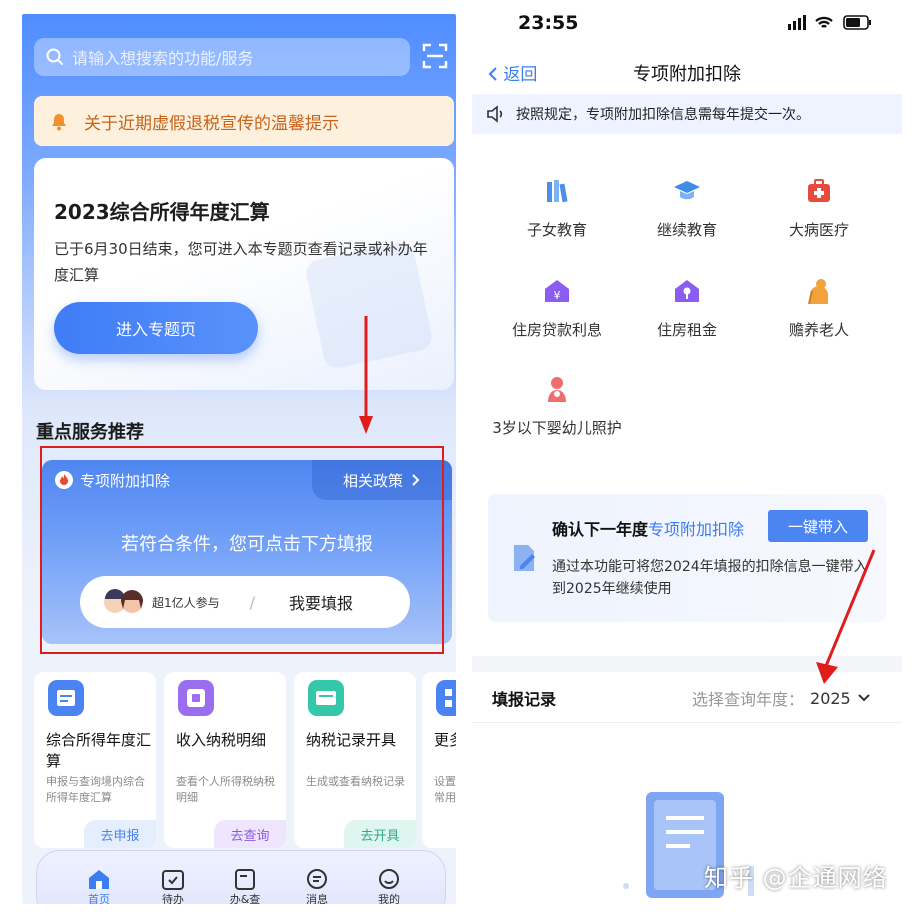 This screenshot has width=924, height=916. I want to click on confirm-title-prefix: 确认下一年度, so click(600, 529).